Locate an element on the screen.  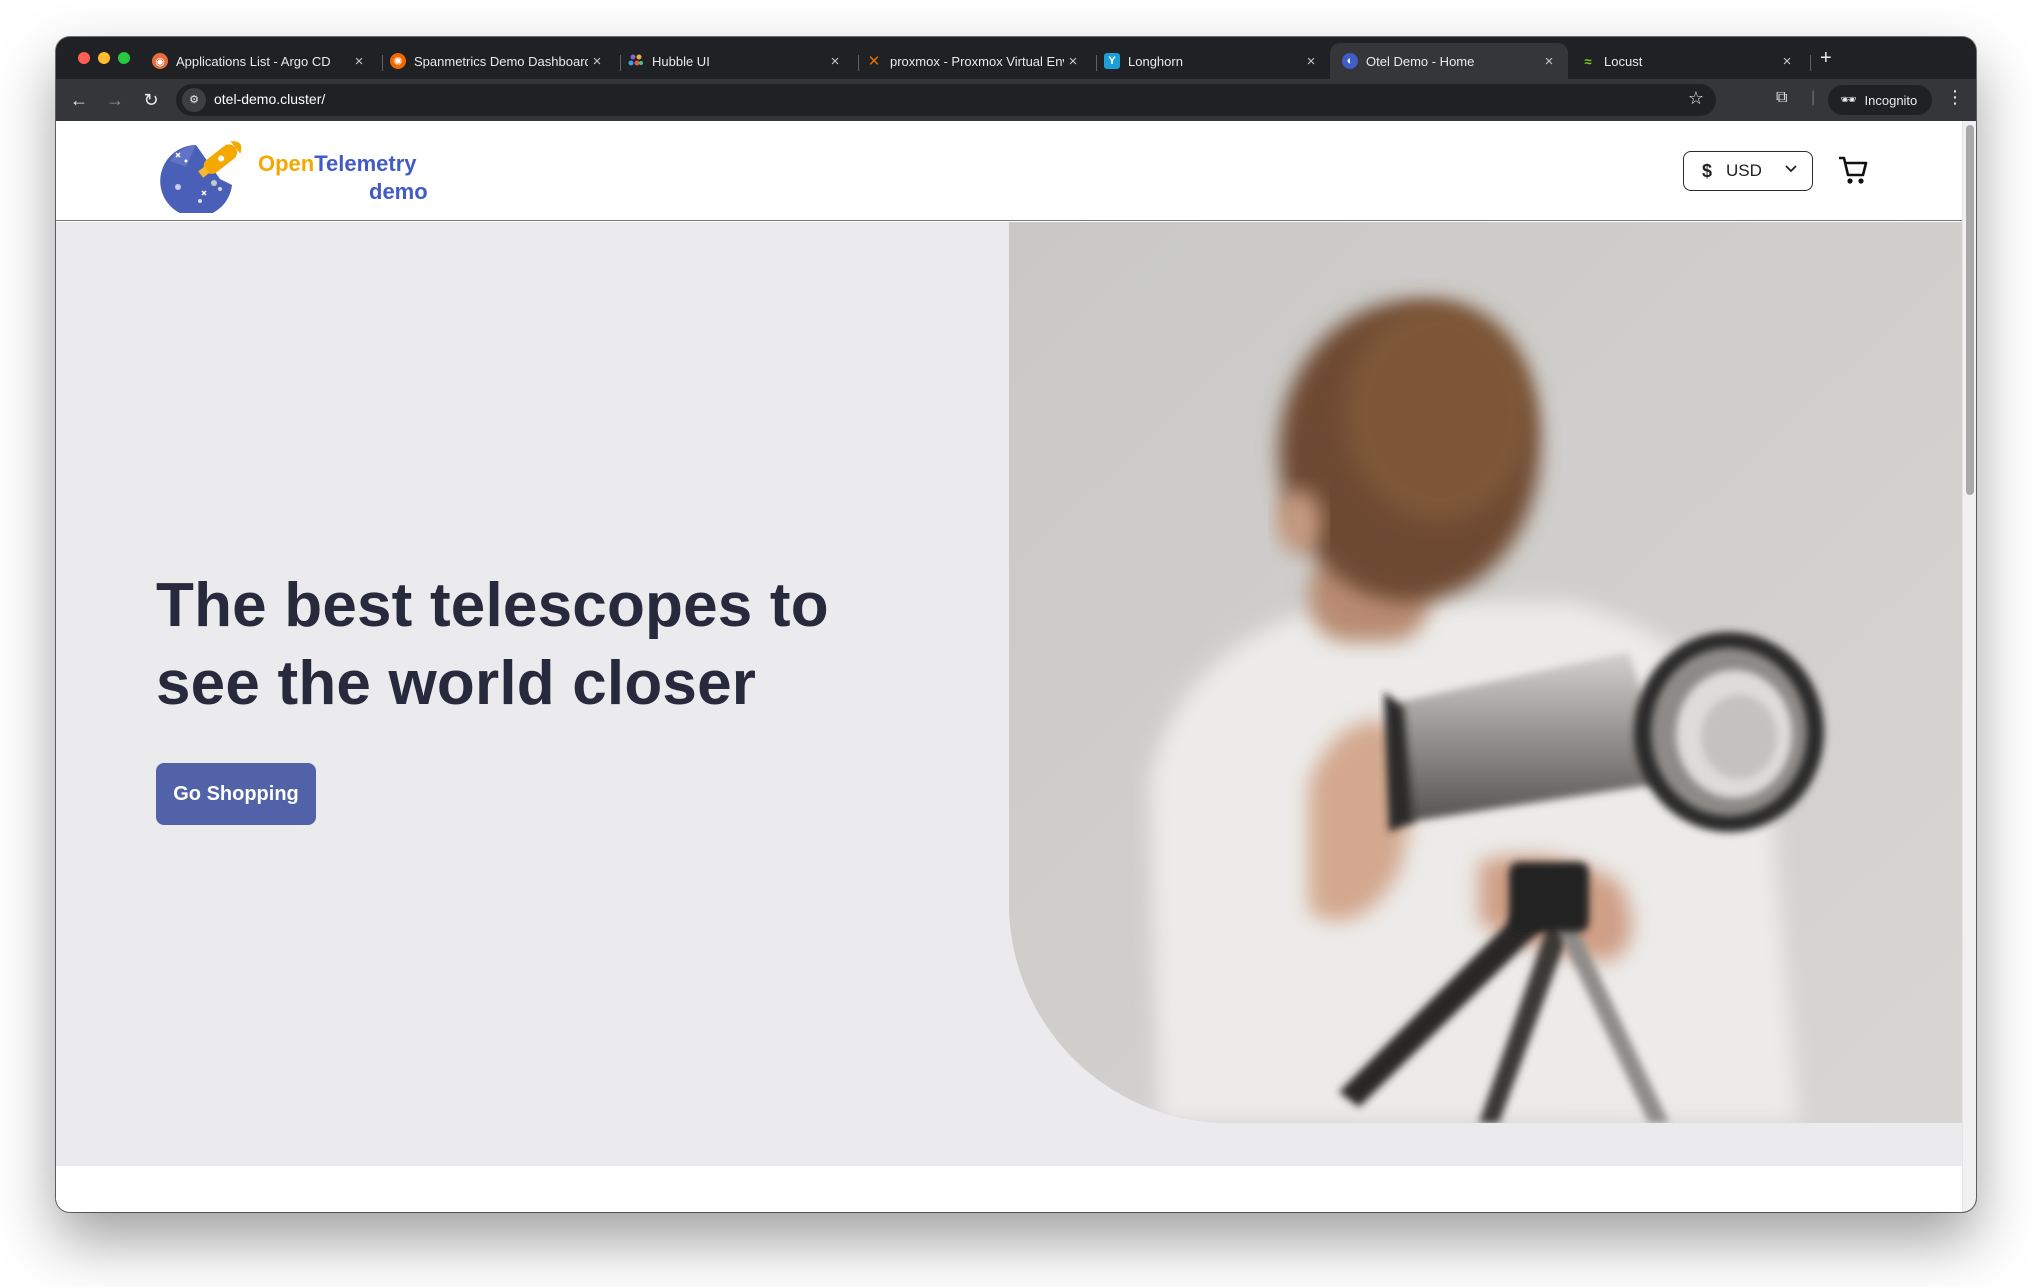
reload-icon: ↻ is located at coordinates (151, 100).